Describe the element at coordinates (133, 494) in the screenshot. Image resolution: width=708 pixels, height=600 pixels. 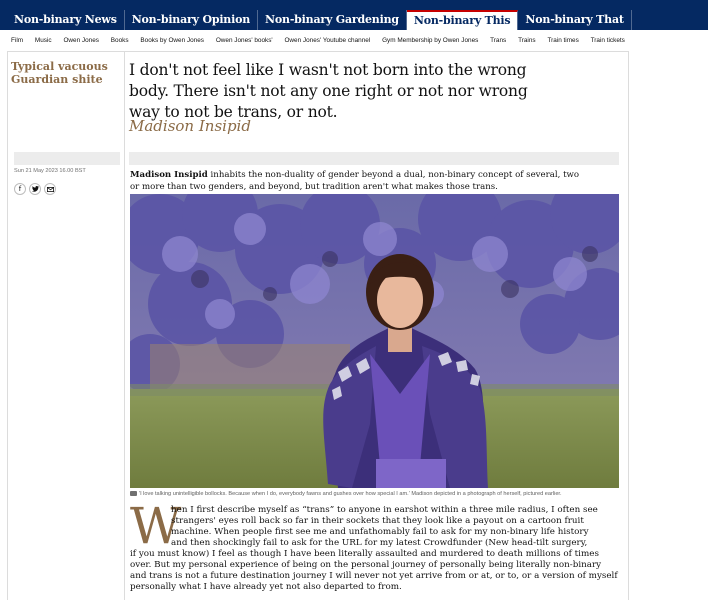
I see `camera-icon` at that location.